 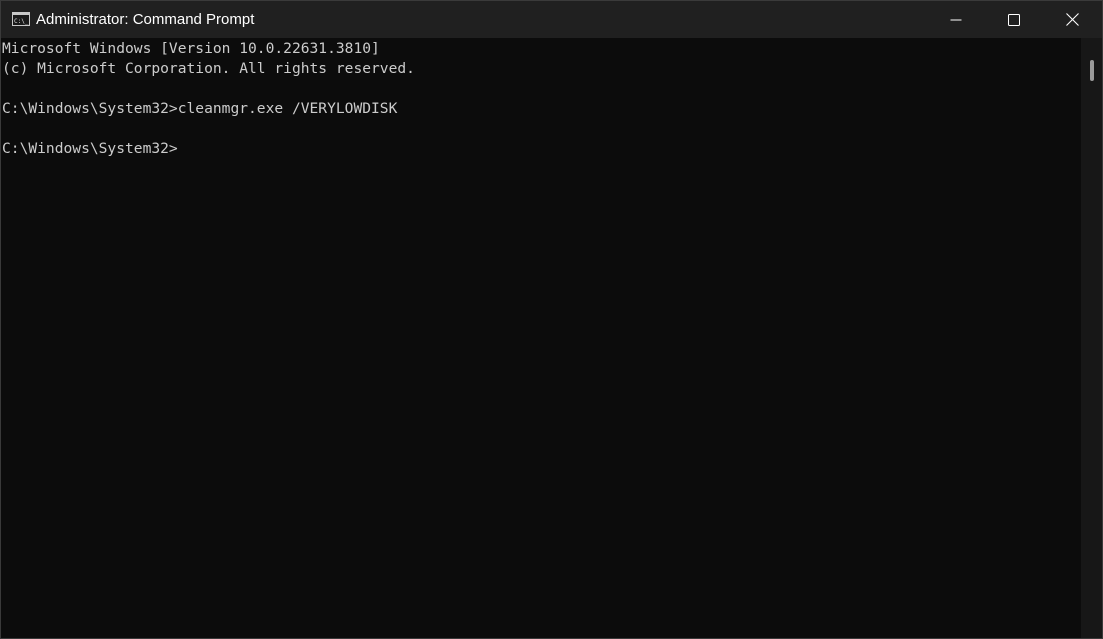 I want to click on minimize-button, so click(x=955, y=19).